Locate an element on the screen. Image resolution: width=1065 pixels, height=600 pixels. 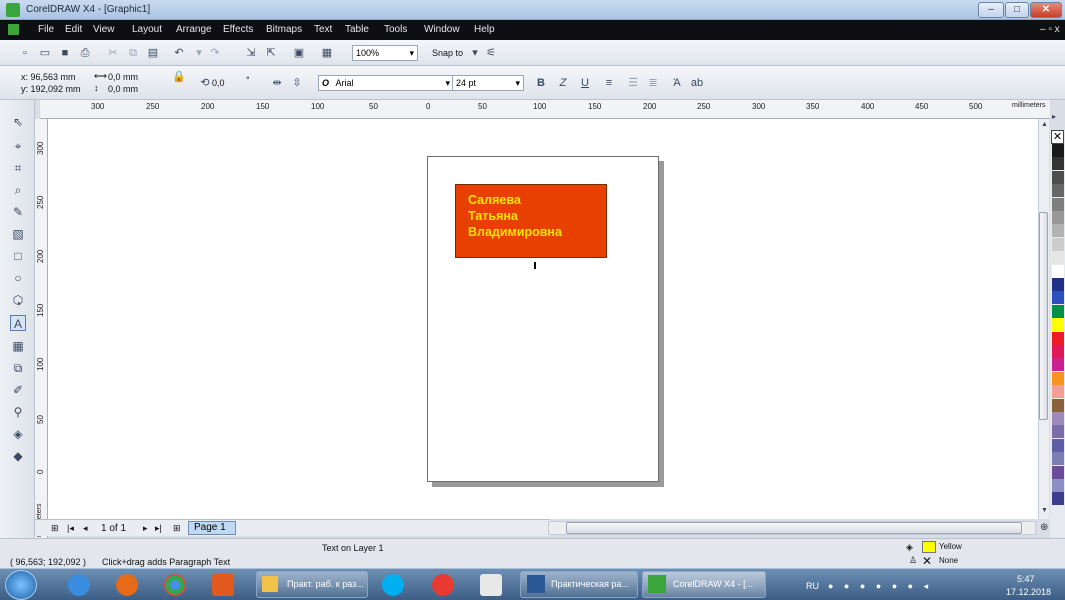
menu-edit: Edit is located at coordinates (73, 29).